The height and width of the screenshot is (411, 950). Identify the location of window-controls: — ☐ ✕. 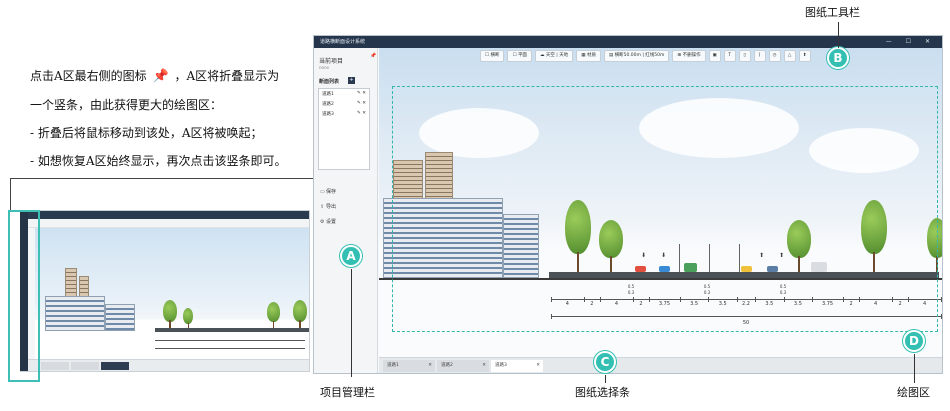
(911, 42).